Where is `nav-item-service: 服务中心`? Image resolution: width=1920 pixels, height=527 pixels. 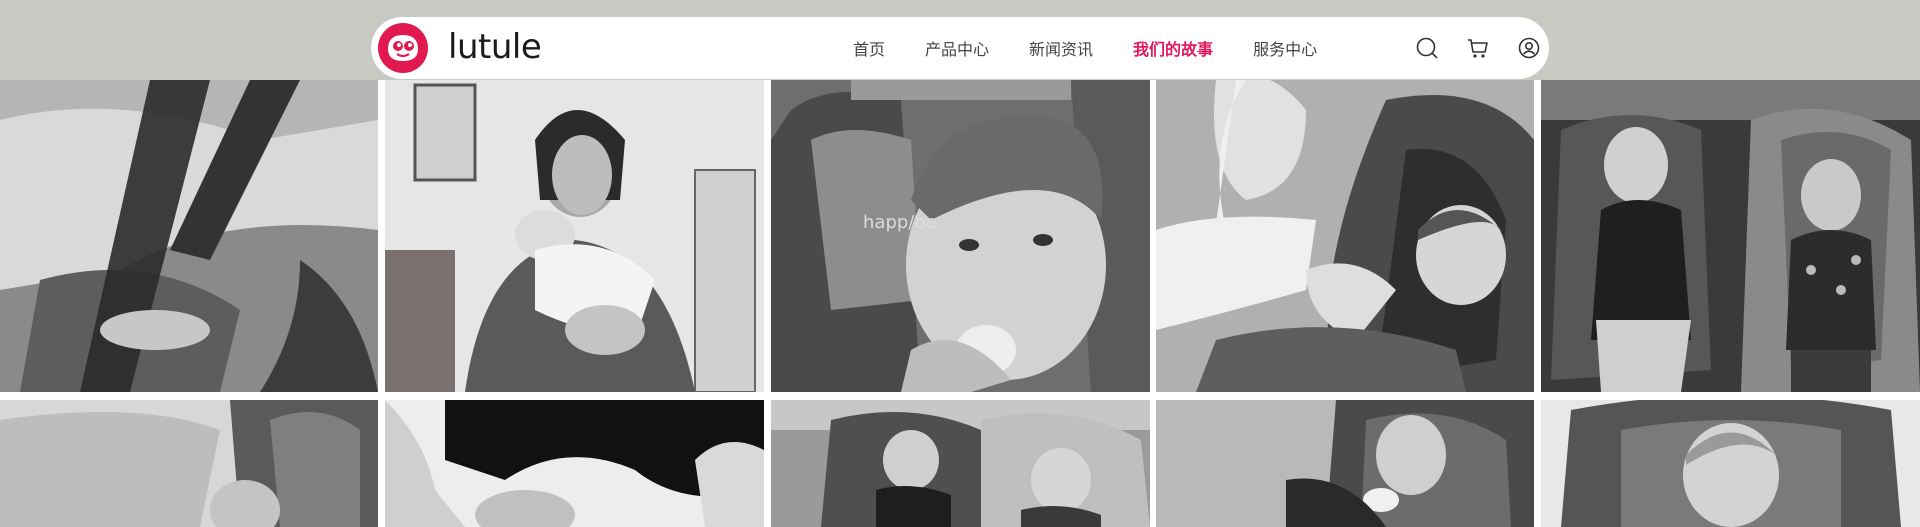
nav-item-service: 服务中心 is located at coordinates (1285, 48).